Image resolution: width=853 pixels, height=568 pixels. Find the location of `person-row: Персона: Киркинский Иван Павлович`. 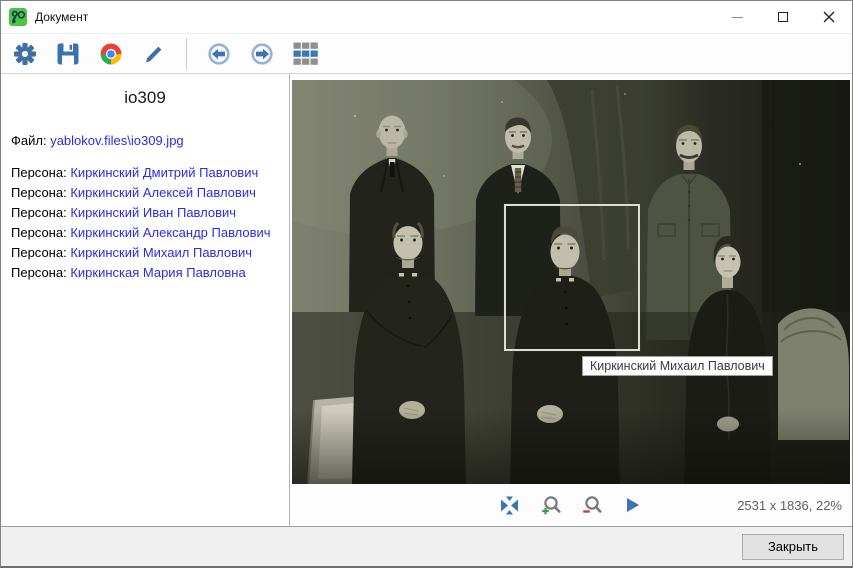

person-row: Персона: Киркинский Иван Павлович is located at coordinates (150, 213).